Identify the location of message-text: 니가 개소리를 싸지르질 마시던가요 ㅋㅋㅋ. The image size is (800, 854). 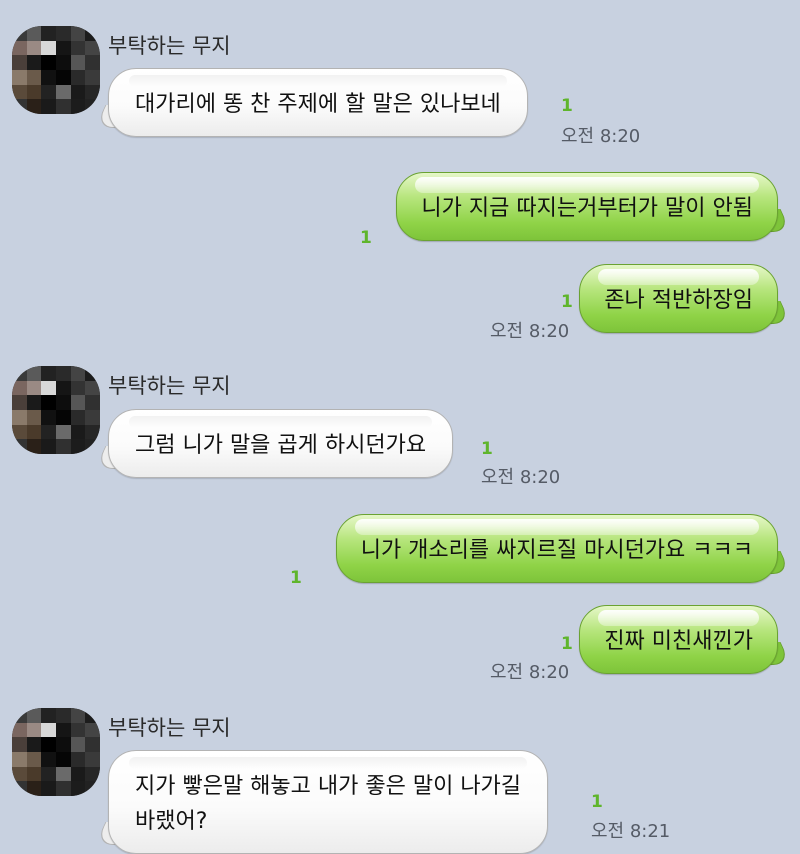
(556, 550).